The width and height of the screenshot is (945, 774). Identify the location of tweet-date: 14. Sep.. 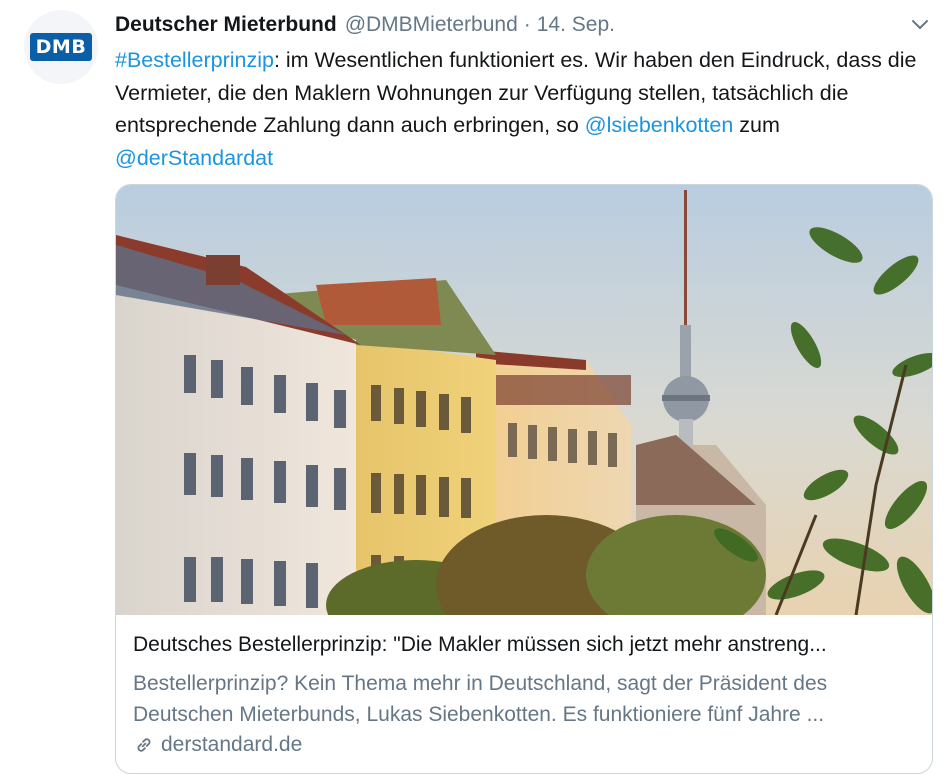
(576, 25).